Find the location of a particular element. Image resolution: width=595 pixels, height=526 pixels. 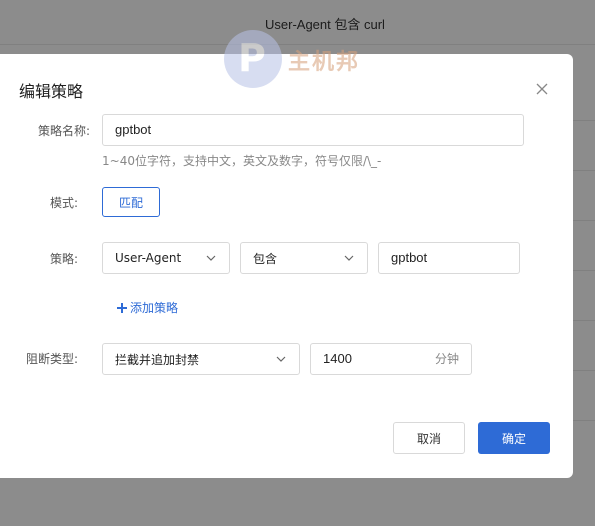

watermark-logo: P 主机邦 is located at coordinates (304, 60).